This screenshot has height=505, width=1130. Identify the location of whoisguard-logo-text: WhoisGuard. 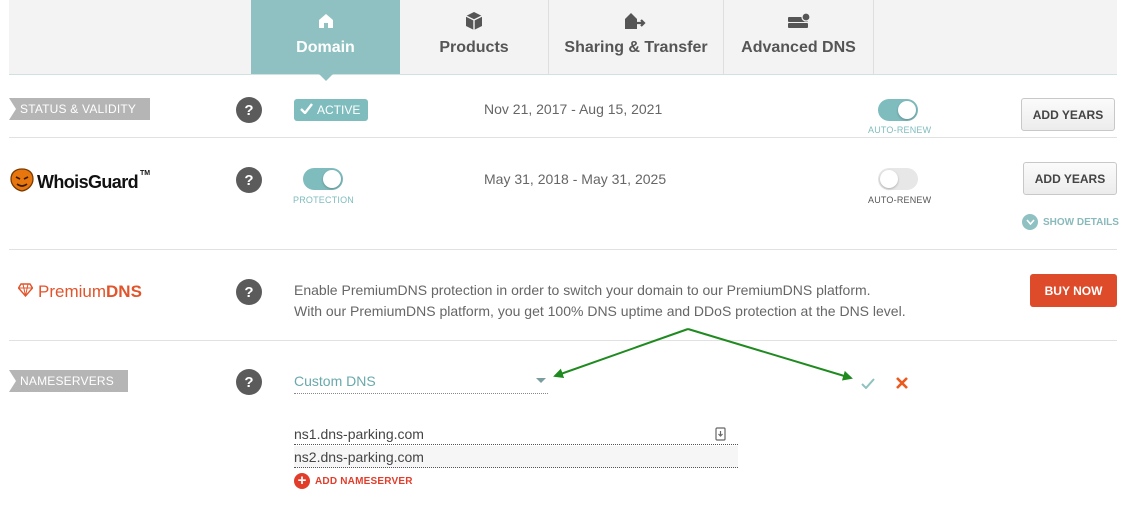
(88, 182).